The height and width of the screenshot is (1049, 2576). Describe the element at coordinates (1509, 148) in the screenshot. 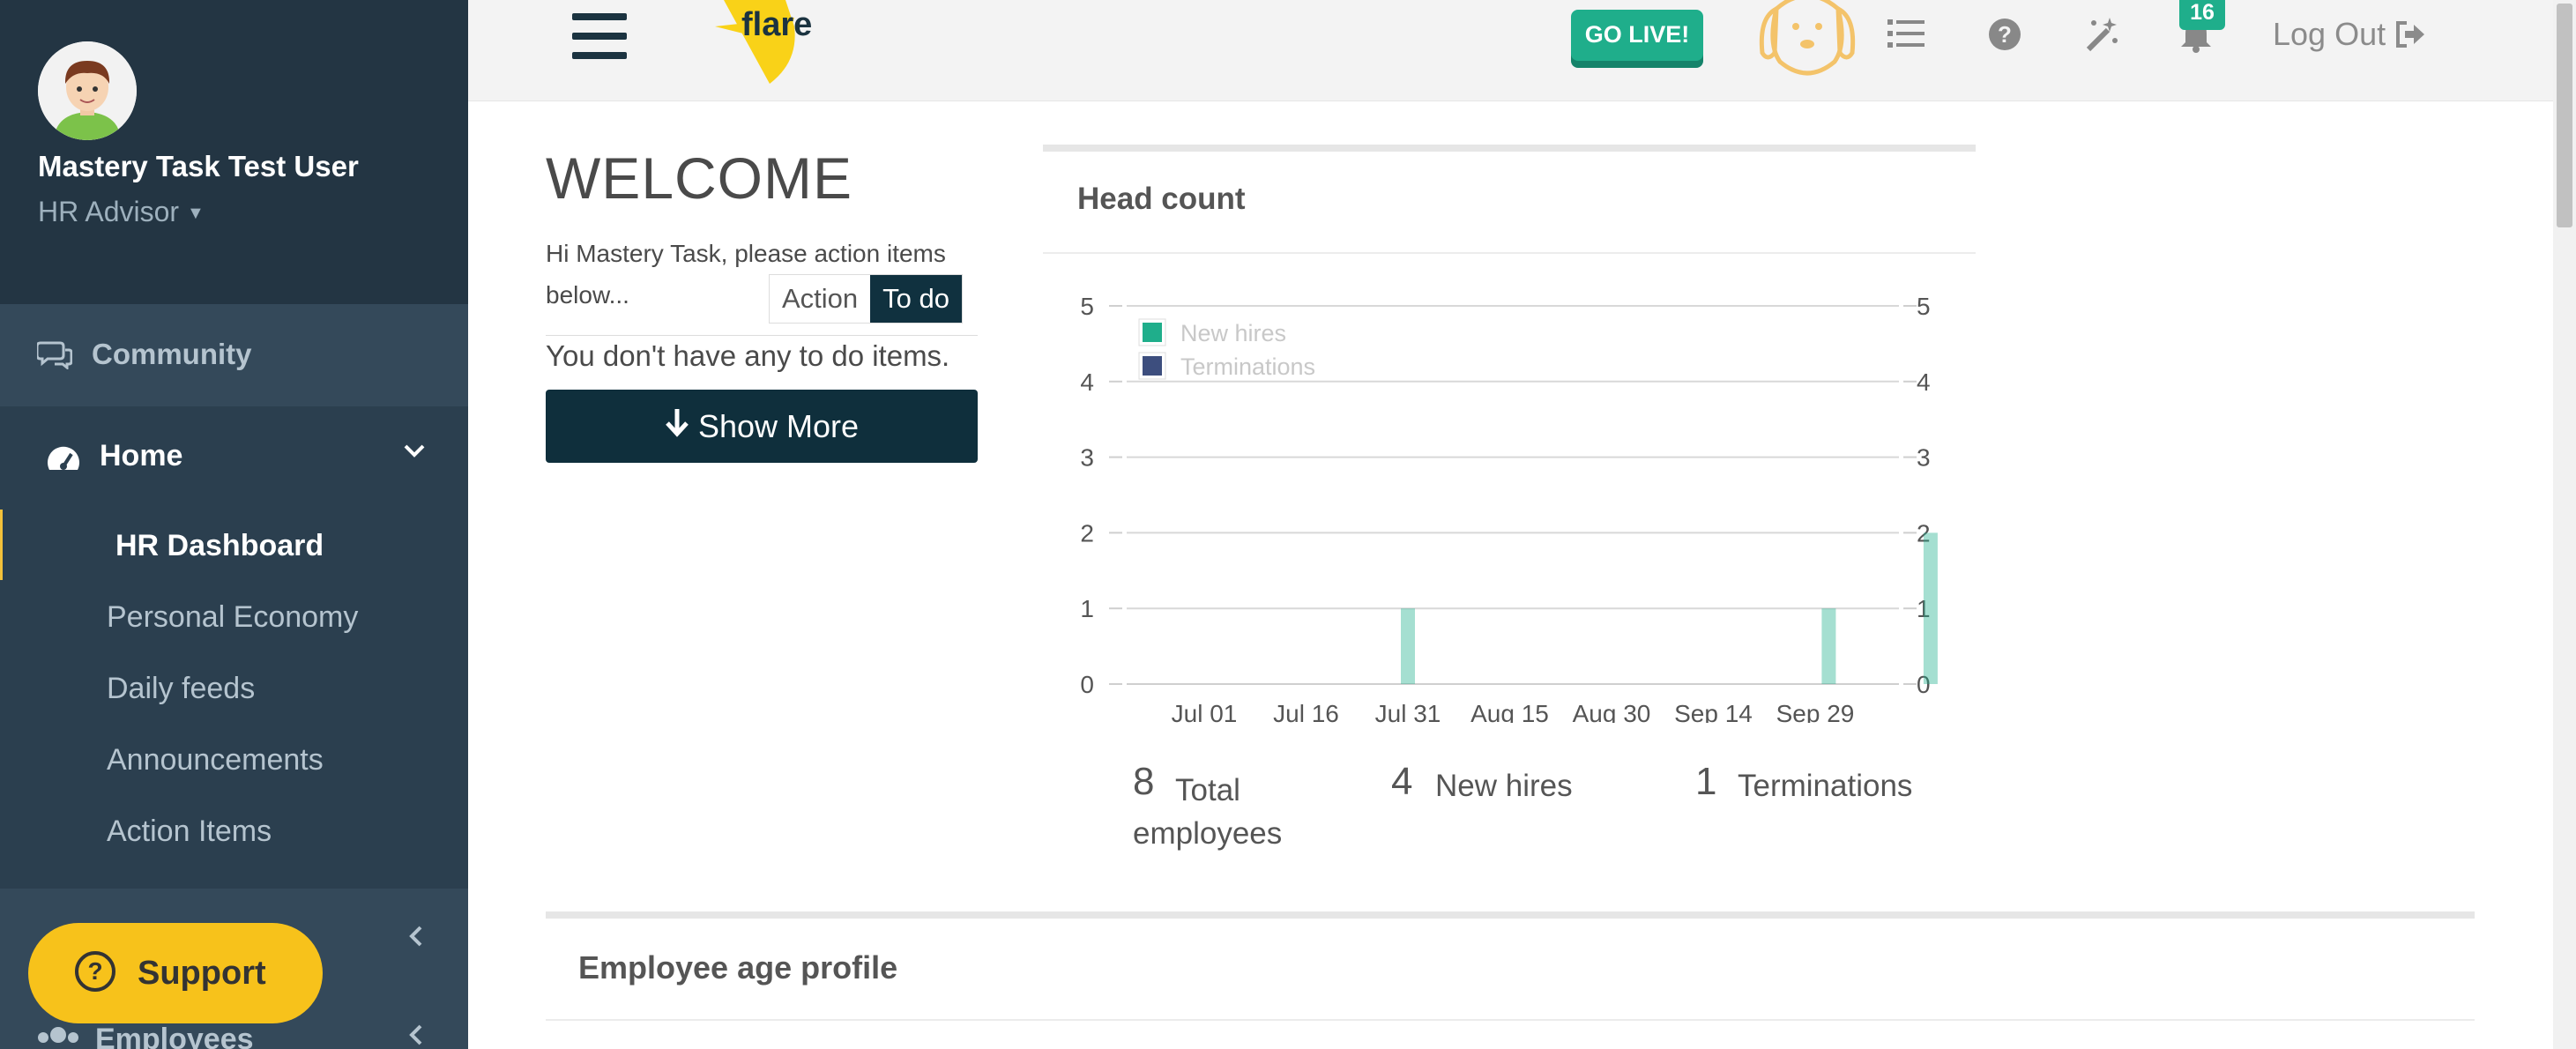

I see `headcount-card-border` at that location.